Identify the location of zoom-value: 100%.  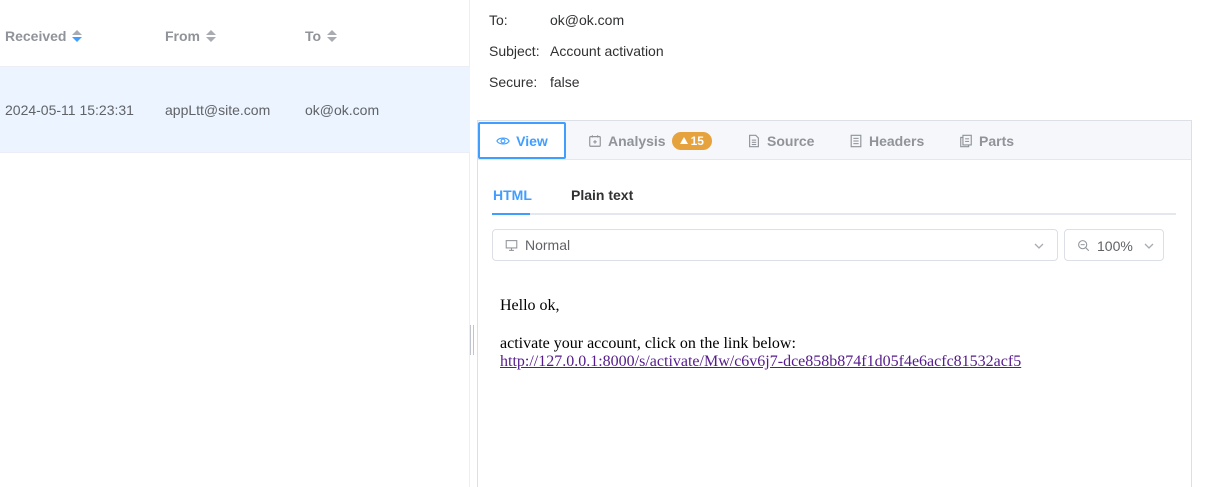
(1115, 246).